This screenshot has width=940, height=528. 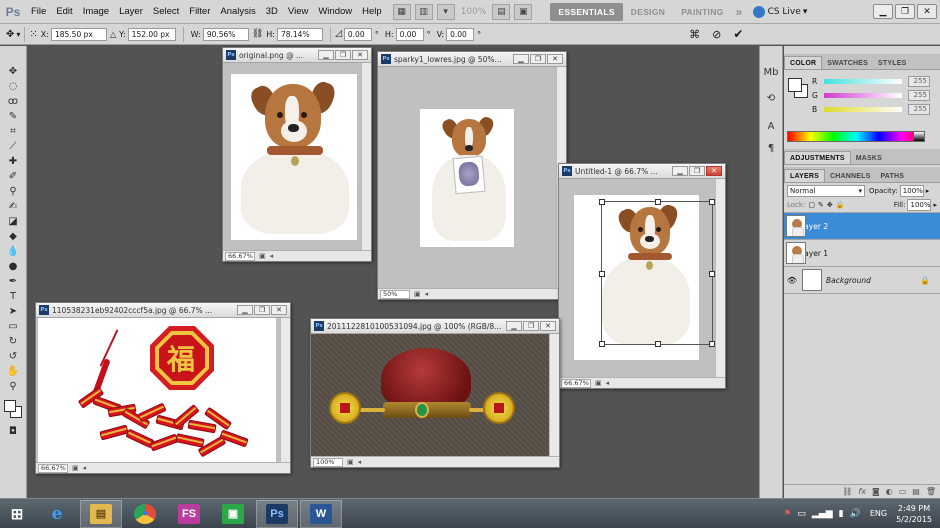 I want to click on taskbar-file-explorer: ▤, so click(x=101, y=513).